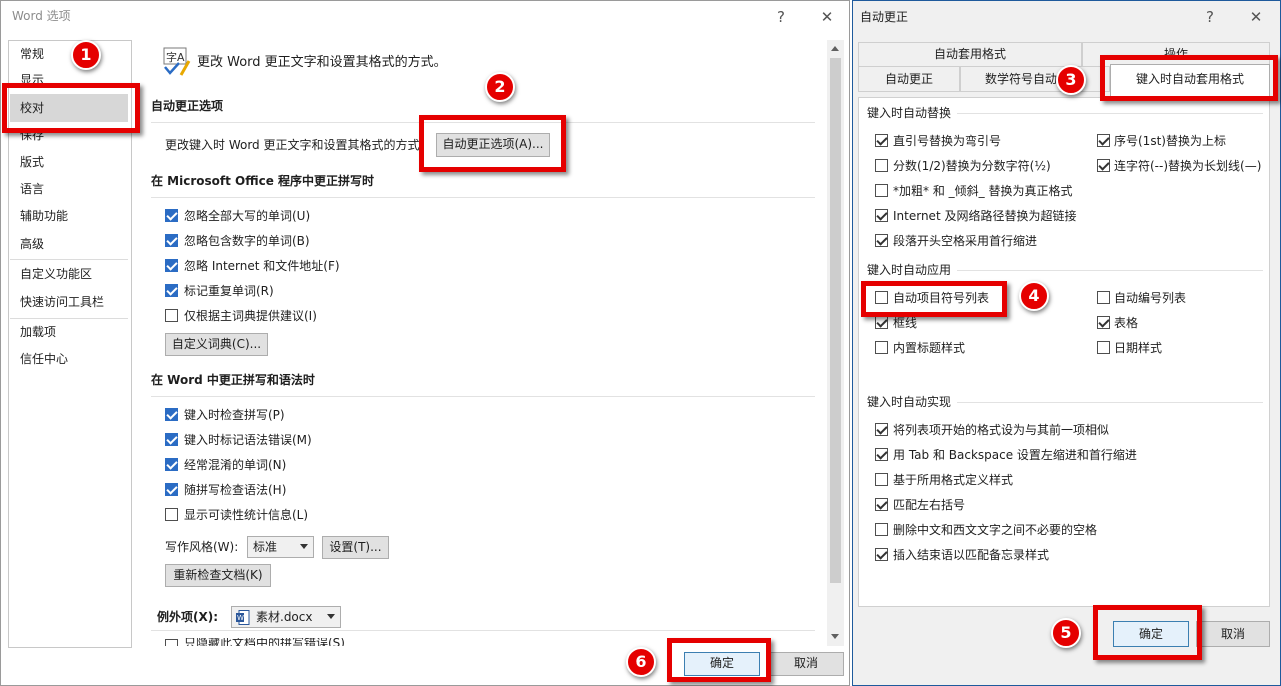 The height and width of the screenshot is (686, 1281). What do you see at coordinates (44, 359) in the screenshot?
I see `nav-item-trust-center: 信任中心` at bounding box center [44, 359].